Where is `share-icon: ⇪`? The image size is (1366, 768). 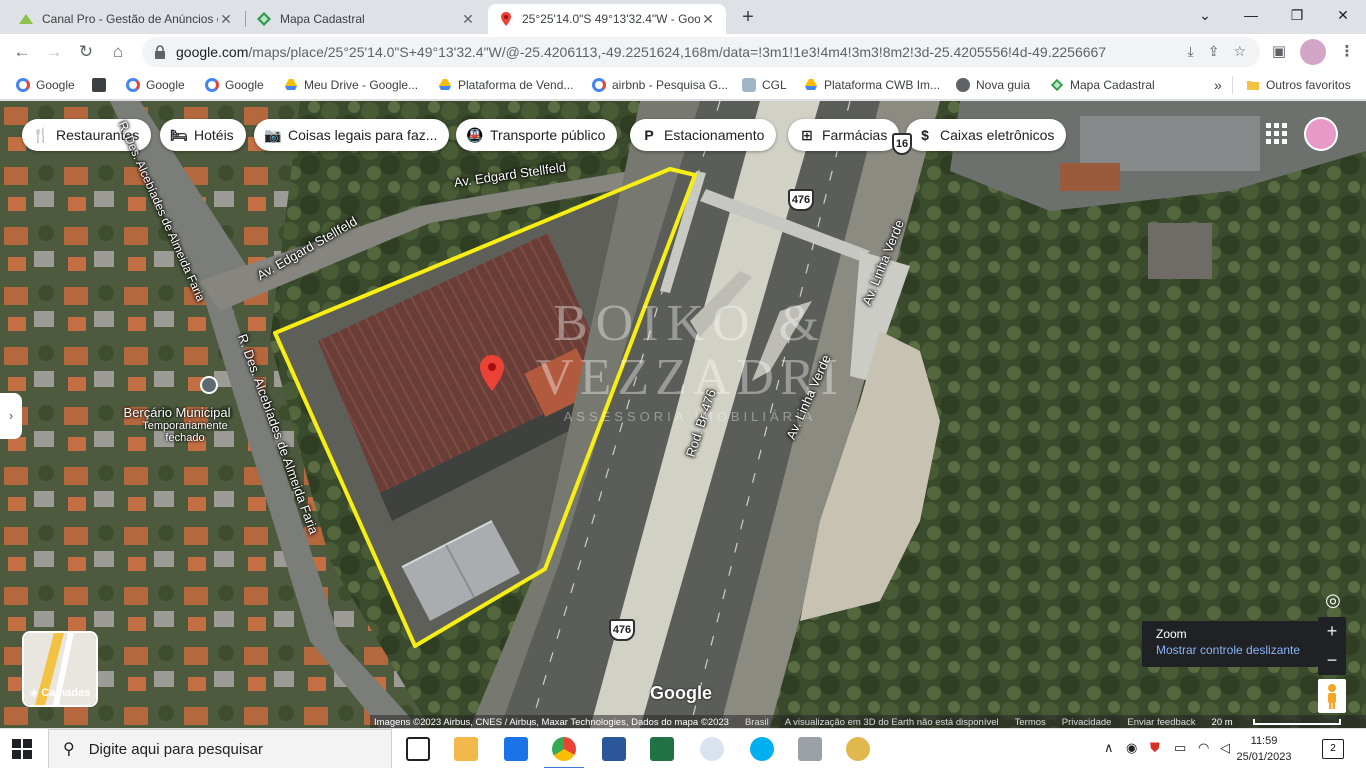 share-icon: ⇪ is located at coordinates (1214, 51).